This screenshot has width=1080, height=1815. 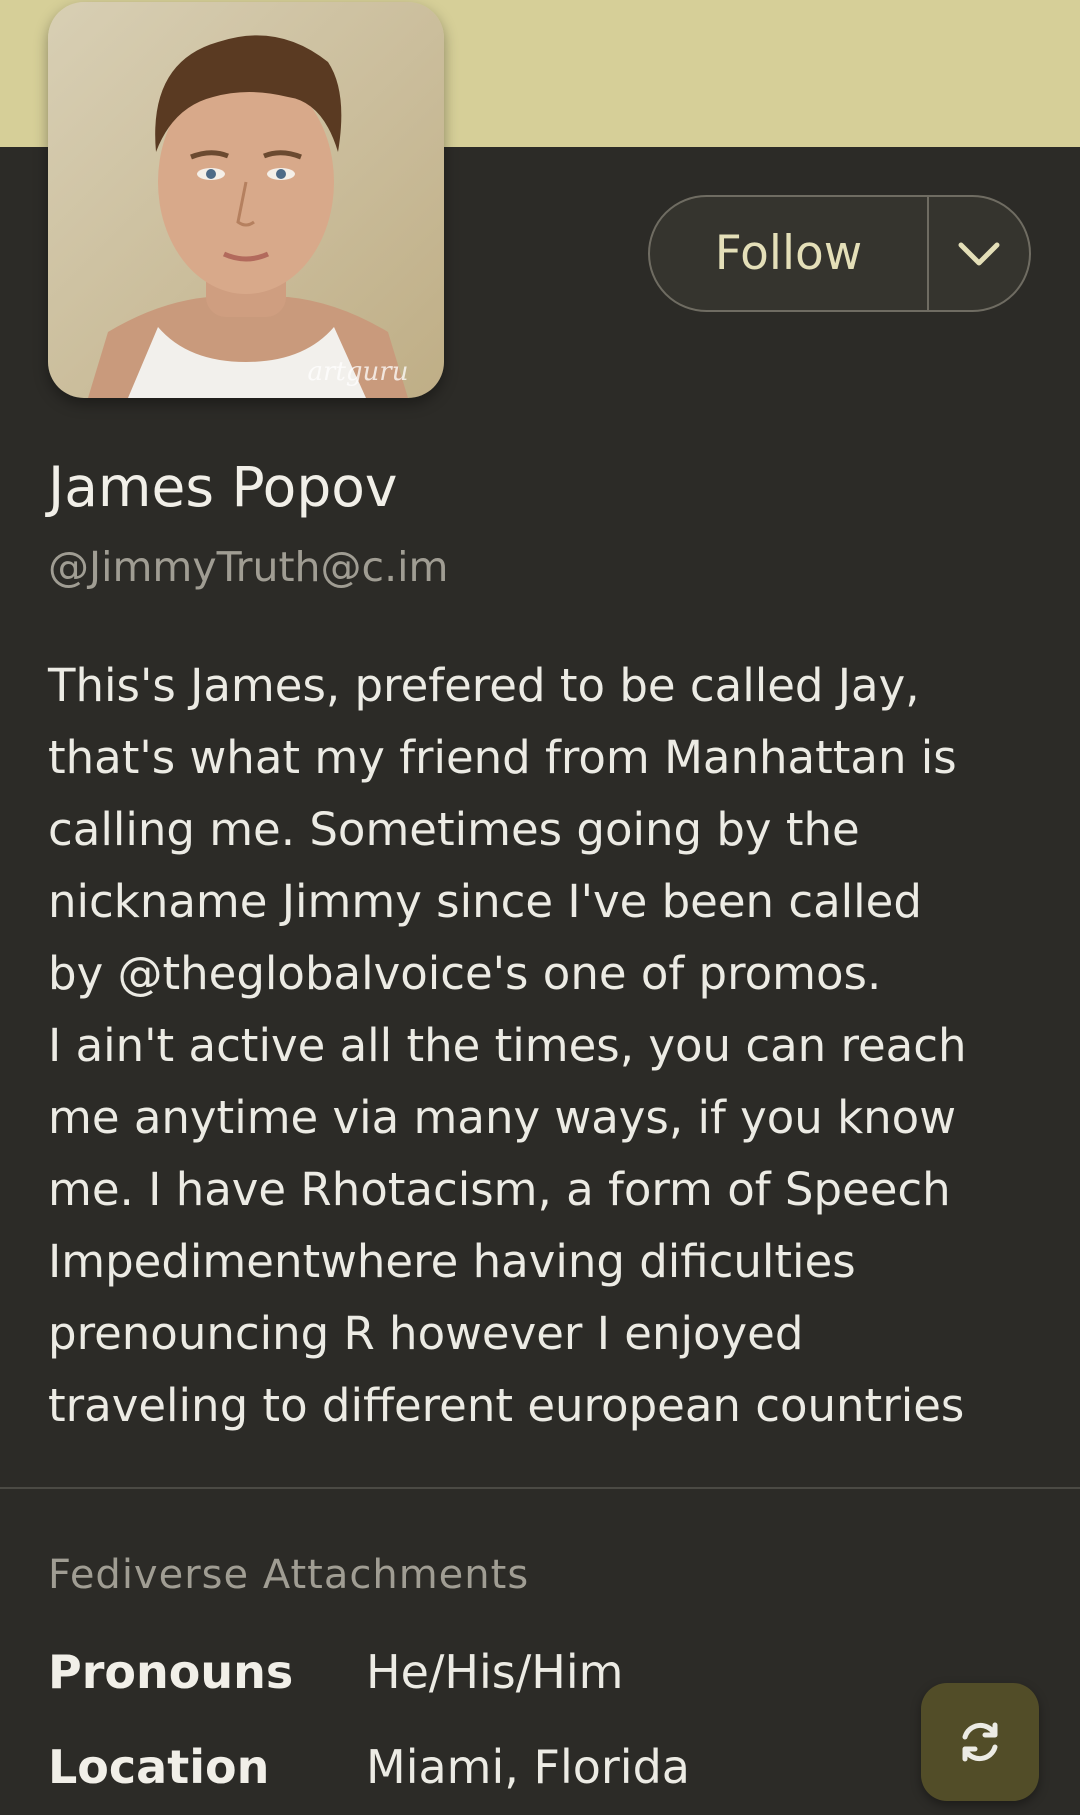 I want to click on profile-avatar: artguru, so click(x=246, y=200).